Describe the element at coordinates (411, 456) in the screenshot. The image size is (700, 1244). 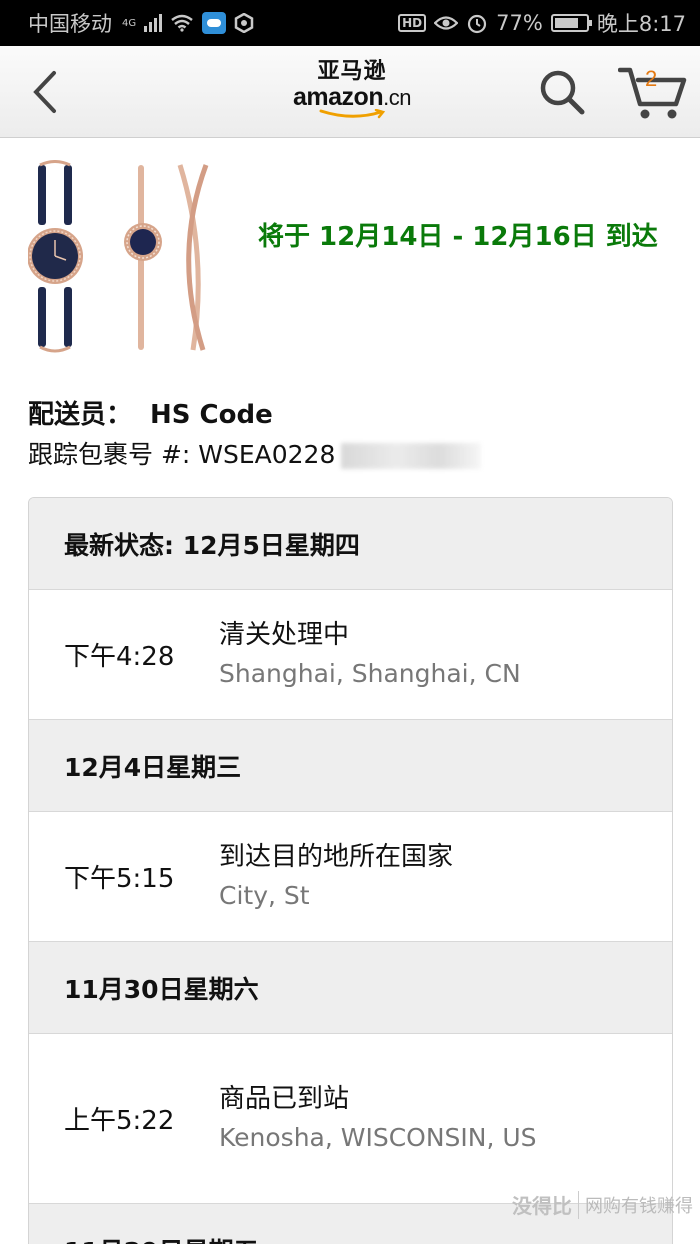
I see `redacted-blur` at that location.